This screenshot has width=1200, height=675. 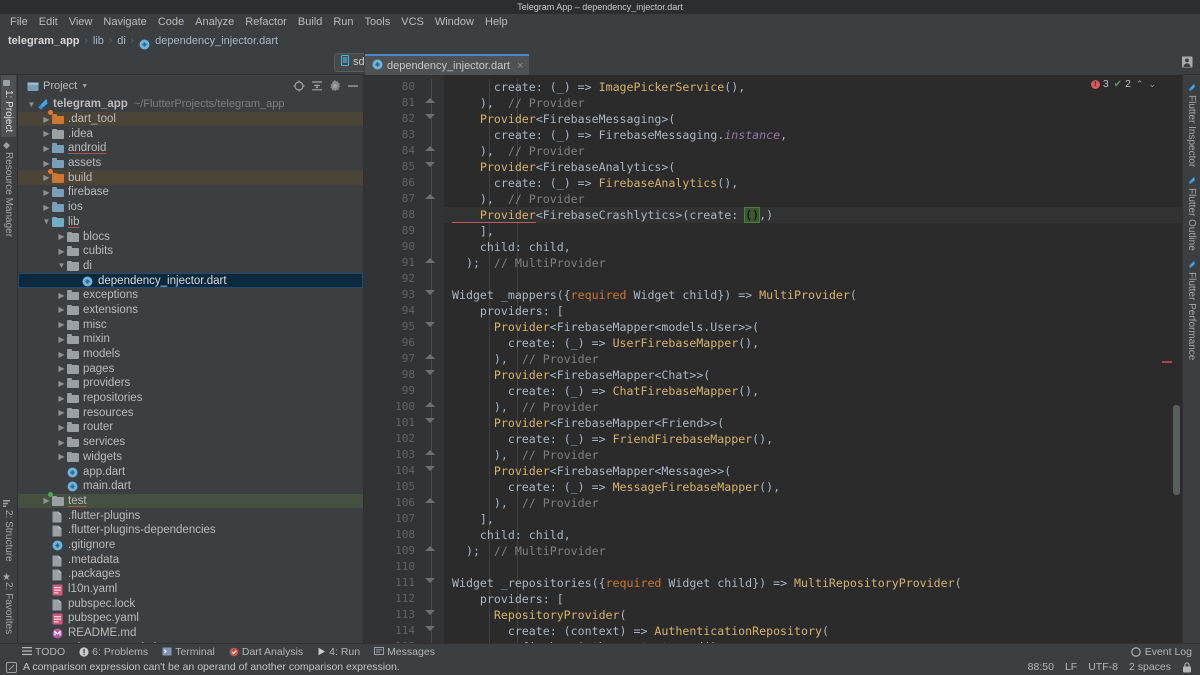 I want to click on line-number: 106, so click(x=393, y=503).